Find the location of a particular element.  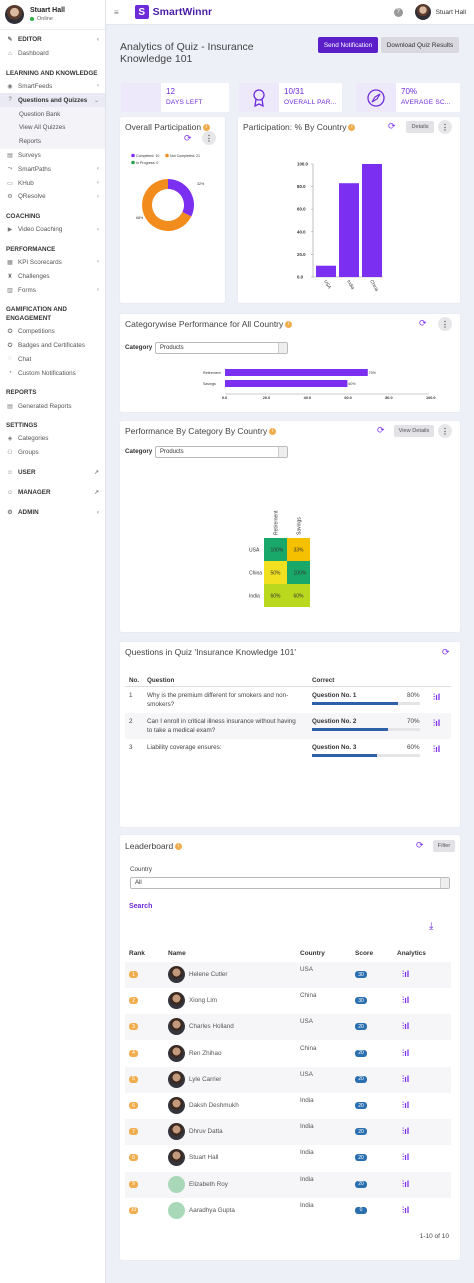

topbar-user: Stuart Hall is located at coordinates (440, 12).